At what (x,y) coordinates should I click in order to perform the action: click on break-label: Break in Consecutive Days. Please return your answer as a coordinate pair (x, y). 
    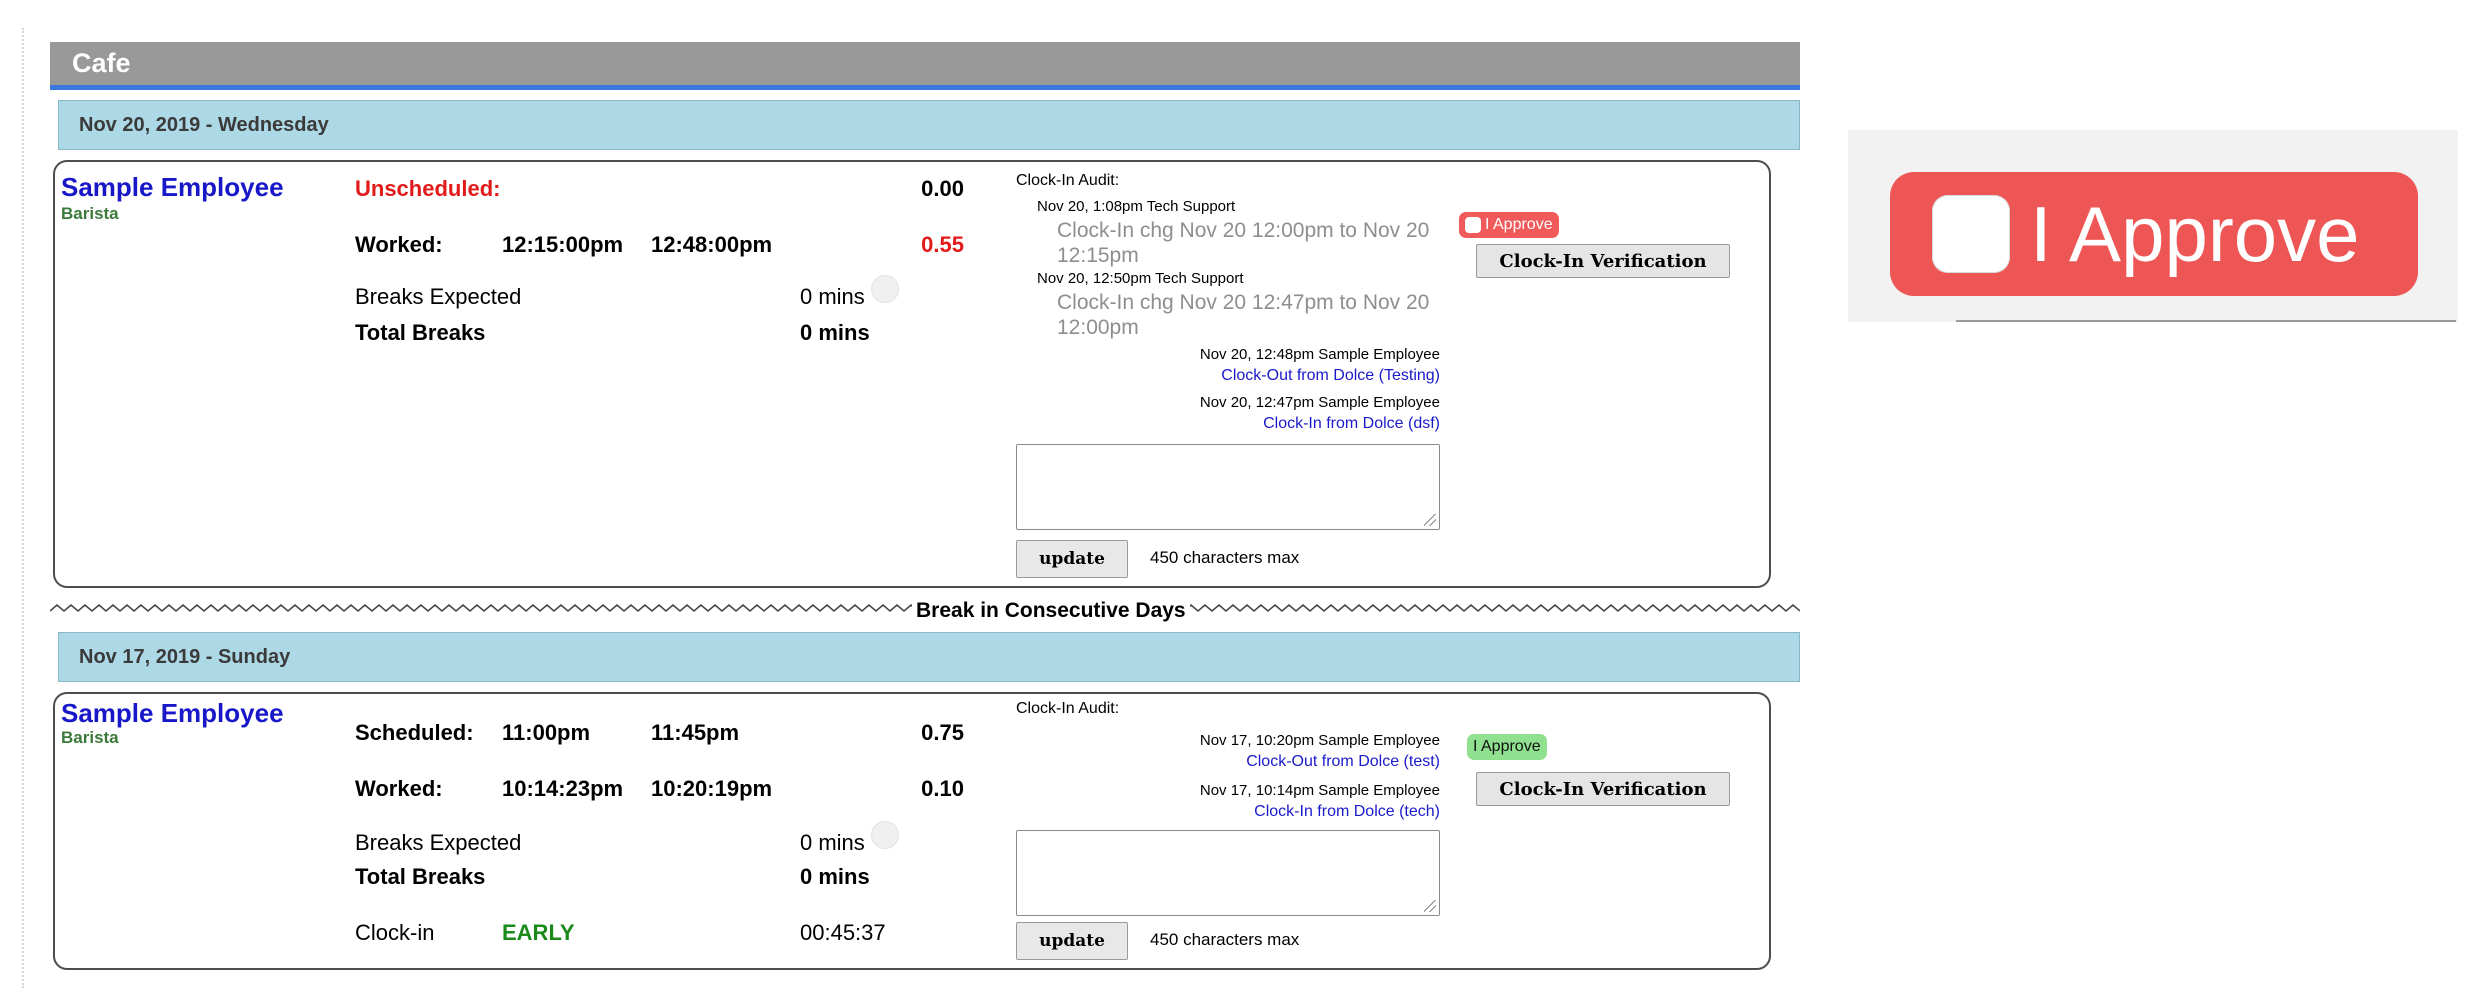
    Looking at the image, I should click on (1051, 611).